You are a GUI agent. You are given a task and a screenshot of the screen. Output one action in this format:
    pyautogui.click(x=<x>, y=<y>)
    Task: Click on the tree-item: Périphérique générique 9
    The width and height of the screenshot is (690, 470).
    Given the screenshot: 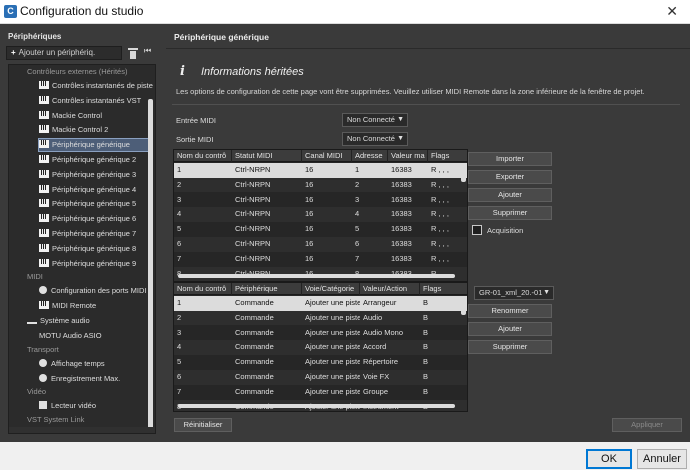 What is the action you would take?
    pyautogui.click(x=94, y=264)
    